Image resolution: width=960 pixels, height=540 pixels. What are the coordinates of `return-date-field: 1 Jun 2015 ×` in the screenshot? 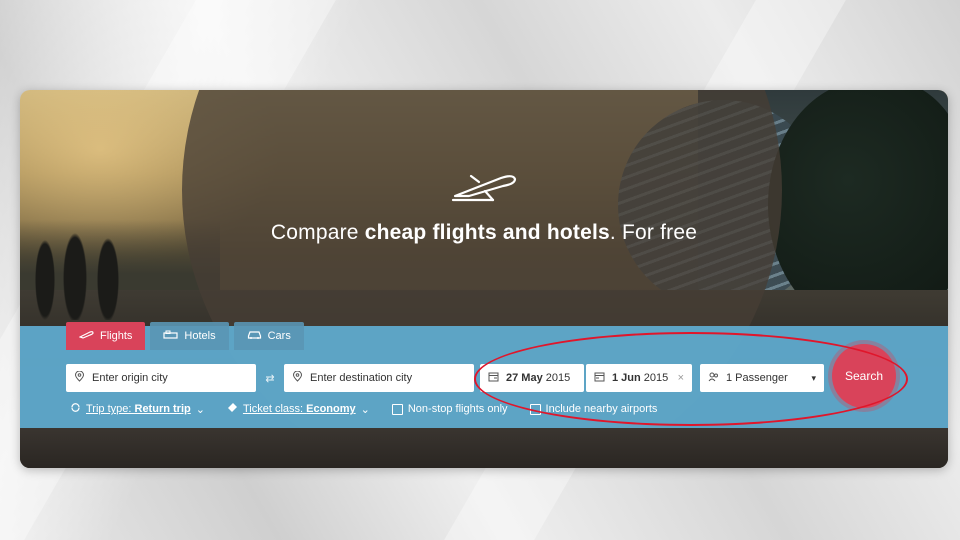 It's located at (639, 378).